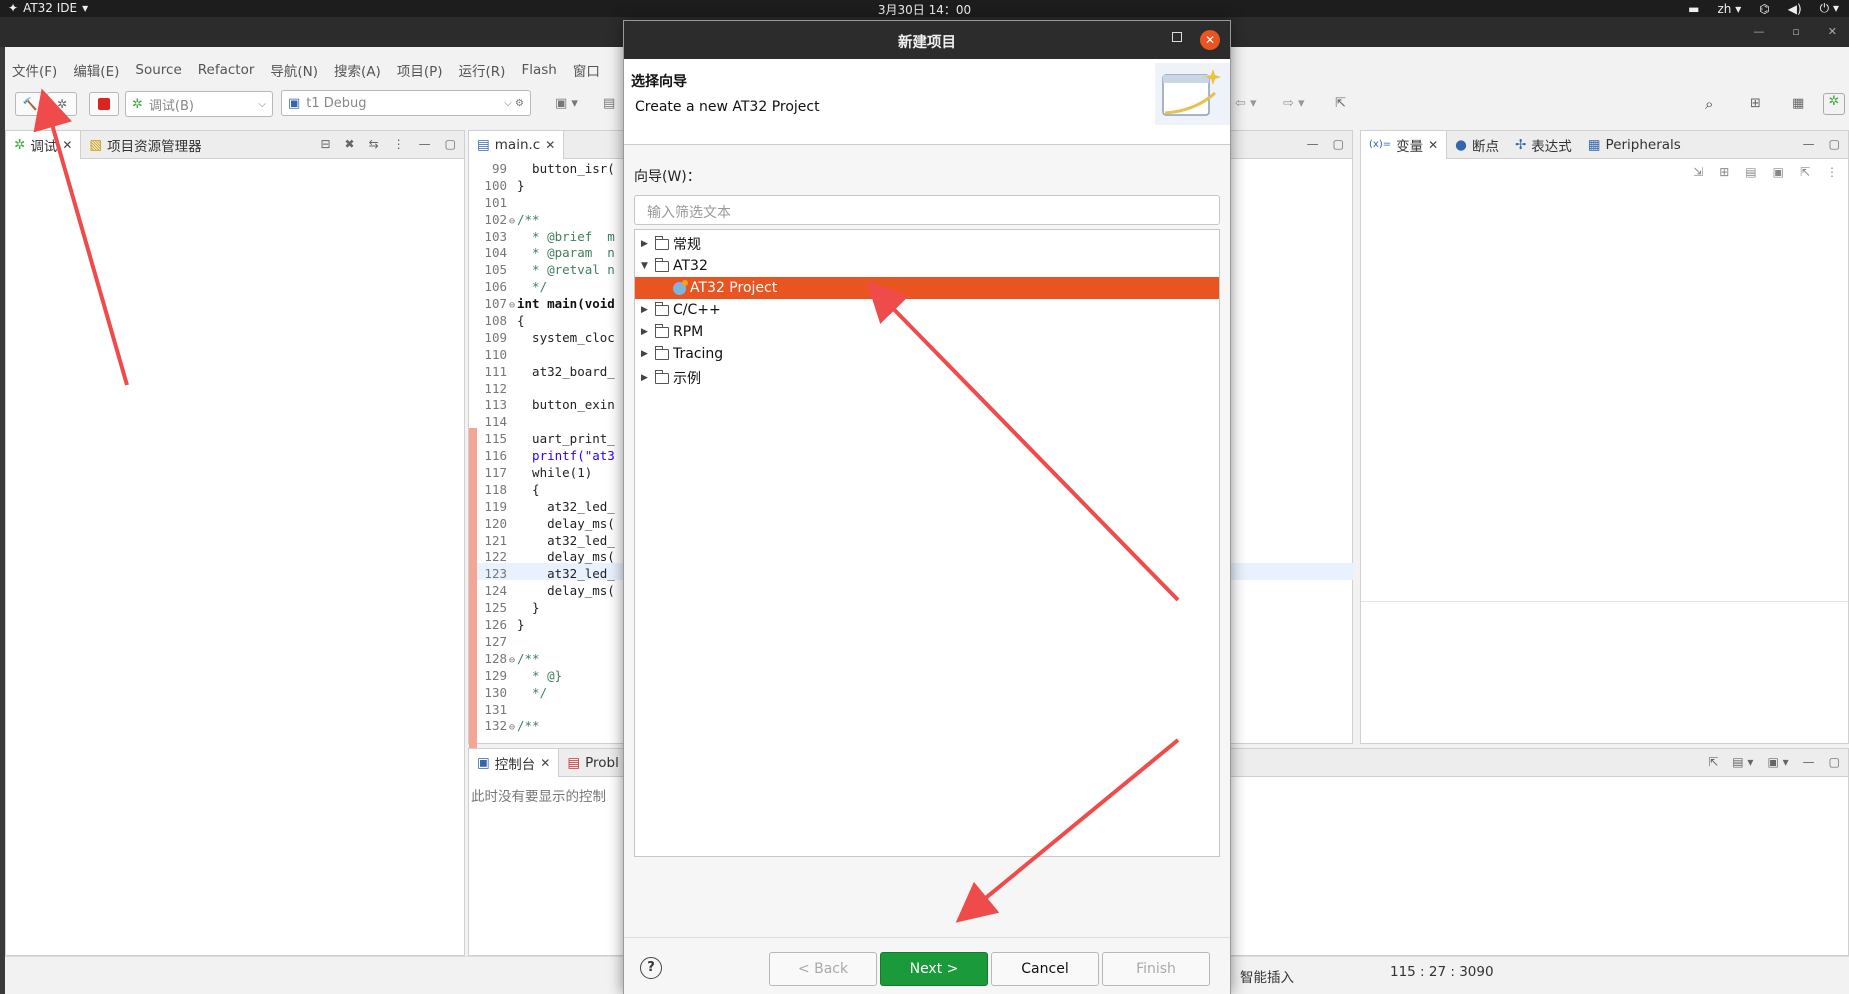 The width and height of the screenshot is (1849, 994). Describe the element at coordinates (514, 762) in the screenshot. I see `tab-console: ▣ 控制台 ✕` at that location.